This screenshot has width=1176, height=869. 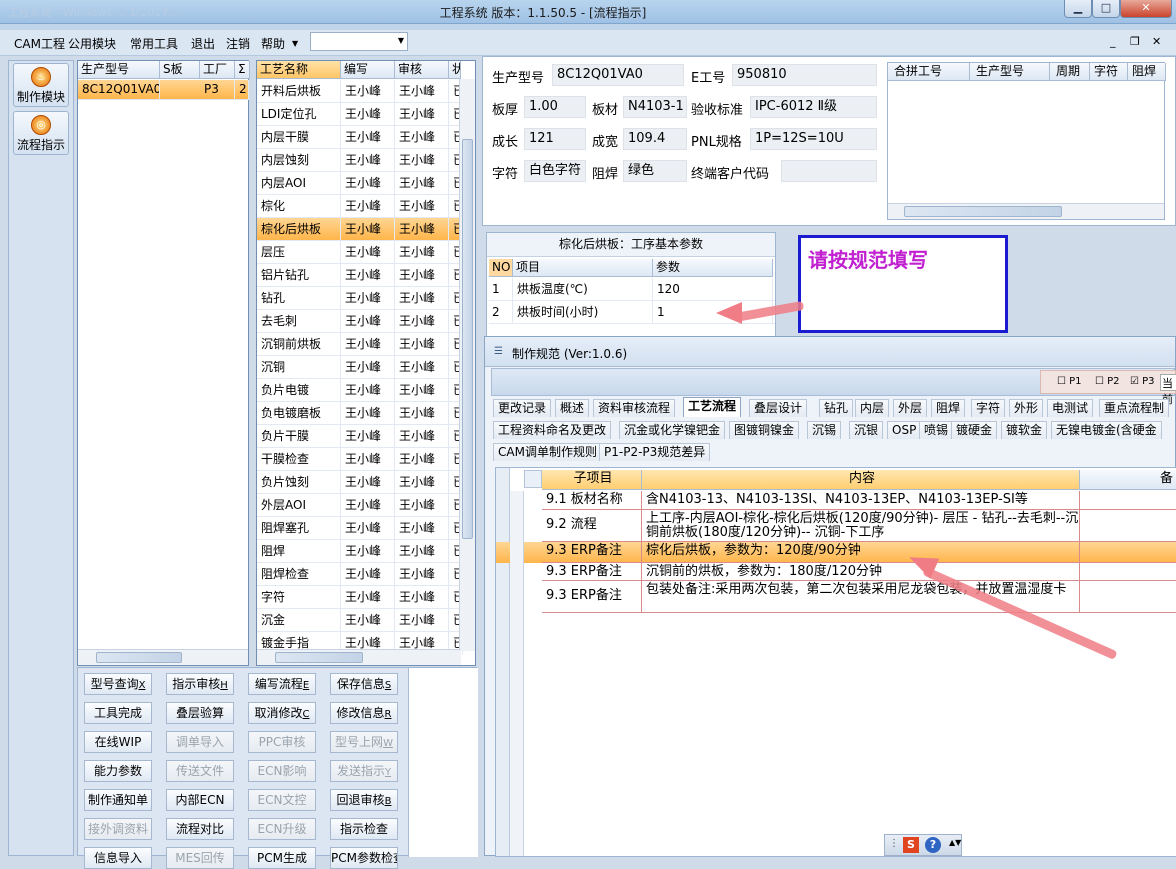 What do you see at coordinates (360, 321) in the screenshot?
I see `table-row: 去毛刺王小峰王小峰已` at bounding box center [360, 321].